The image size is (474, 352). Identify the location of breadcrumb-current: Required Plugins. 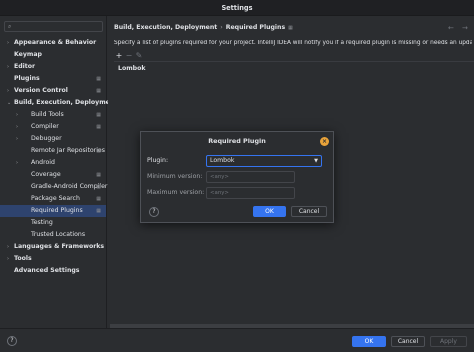
(255, 27).